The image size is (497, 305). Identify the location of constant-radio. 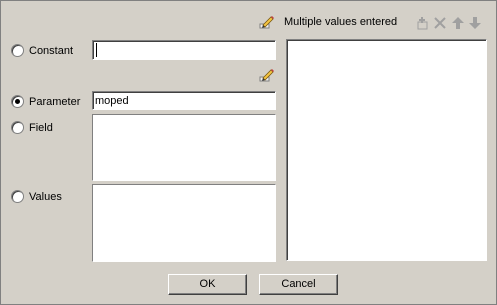
(17, 50).